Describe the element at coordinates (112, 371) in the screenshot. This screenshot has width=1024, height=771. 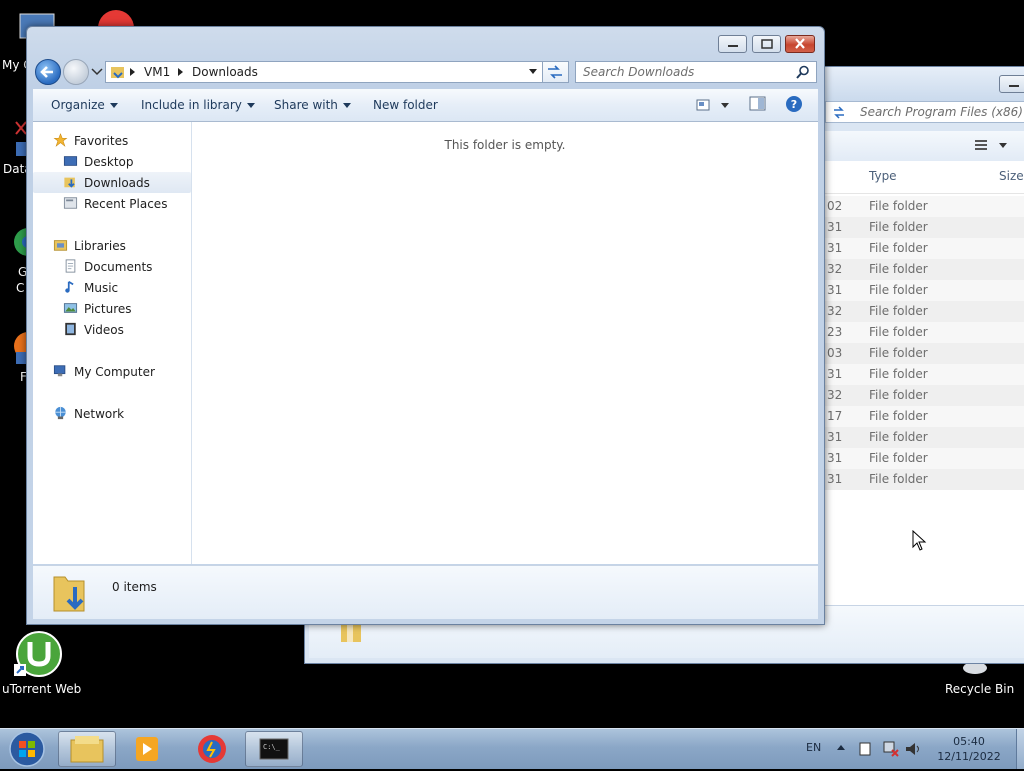
I see `nav-my-computer: My Computer` at that location.